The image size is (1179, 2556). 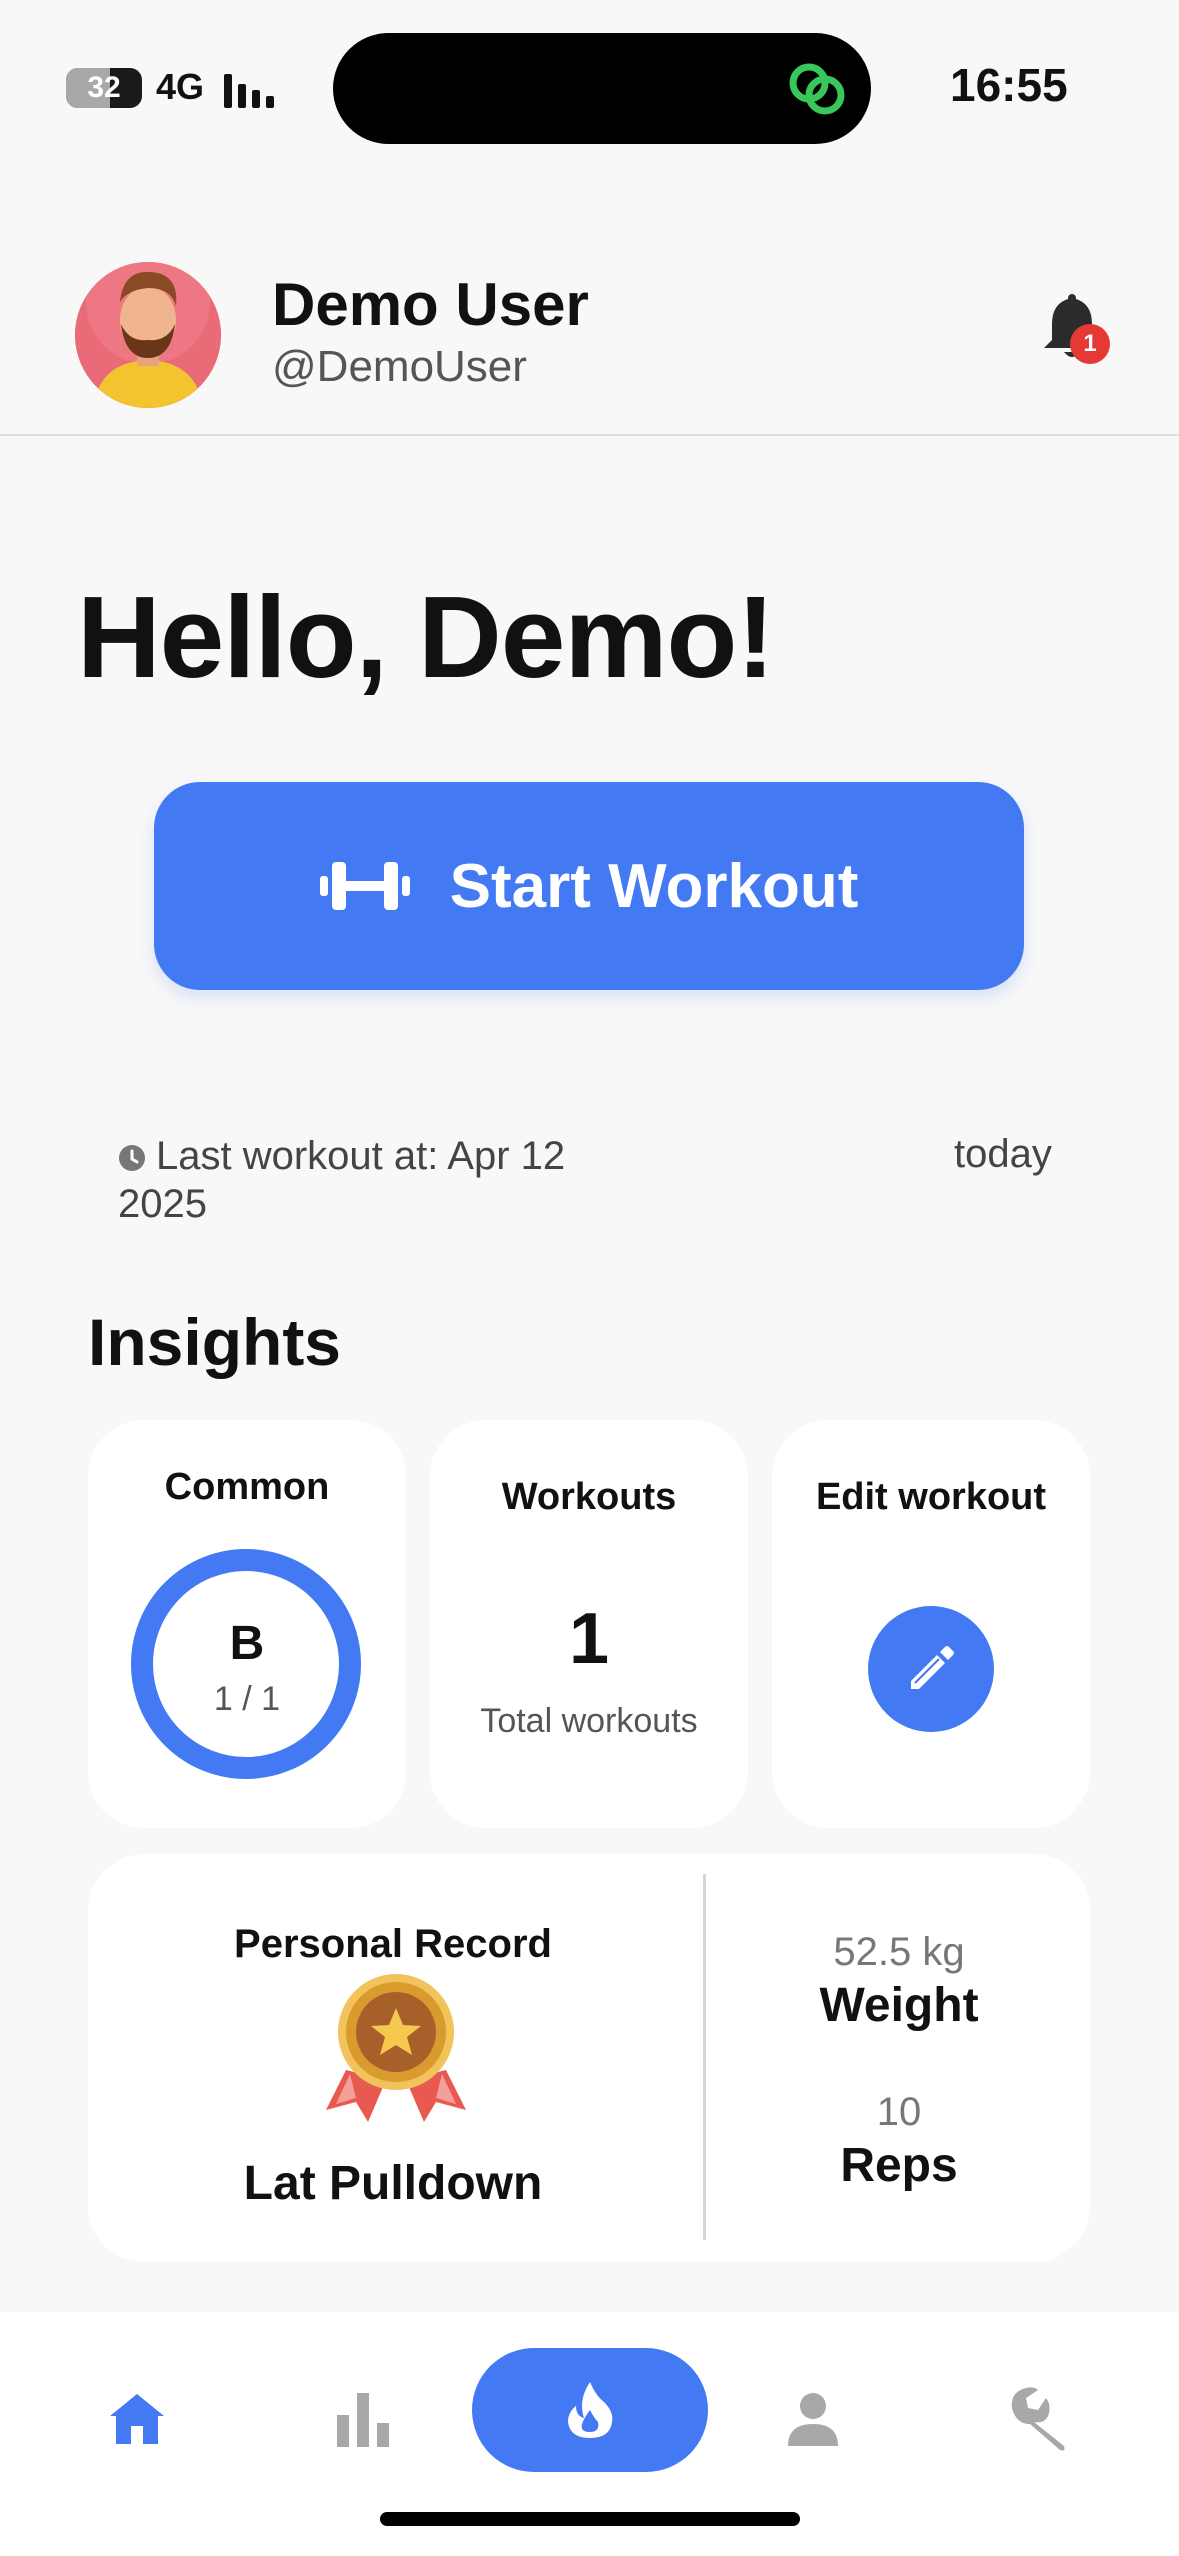 What do you see at coordinates (654, 886) in the screenshot?
I see `start-workout-label: Start Workout` at bounding box center [654, 886].